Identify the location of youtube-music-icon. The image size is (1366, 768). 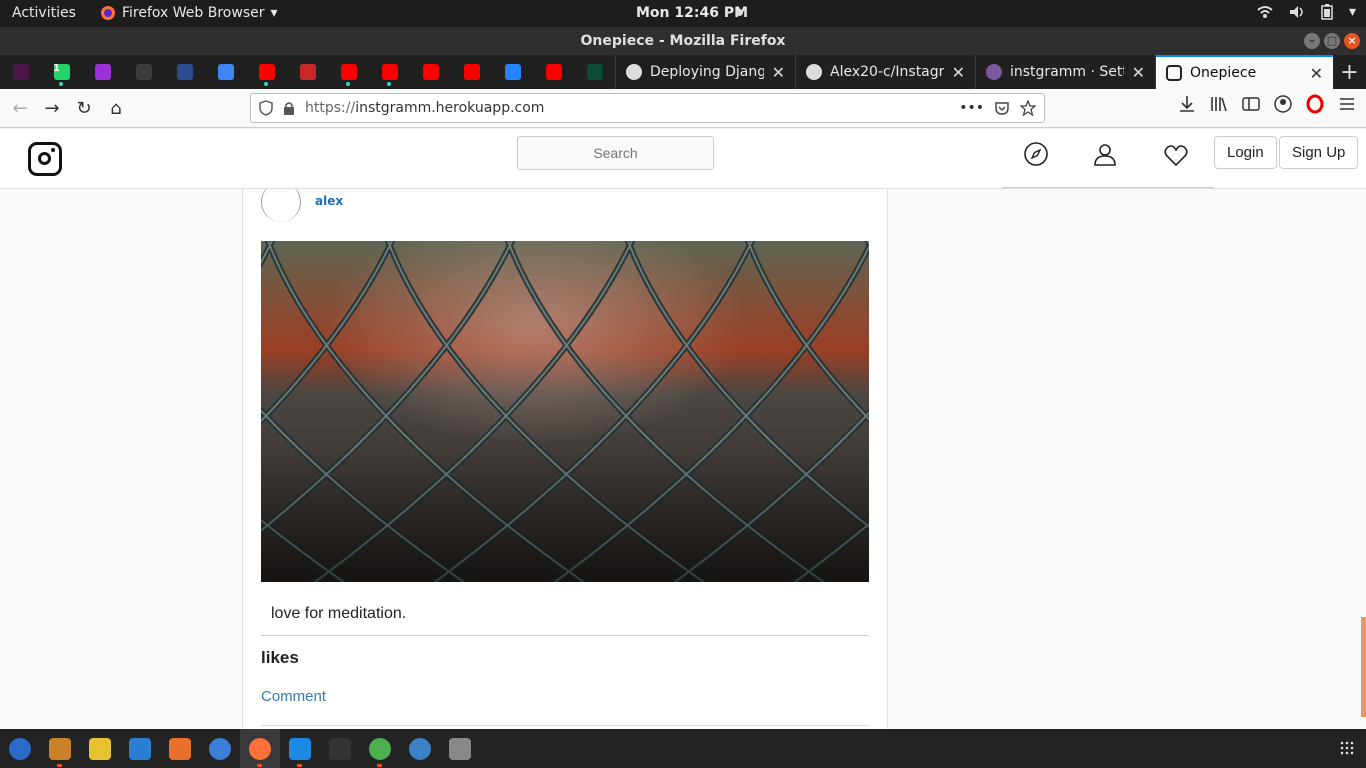
(266, 72).